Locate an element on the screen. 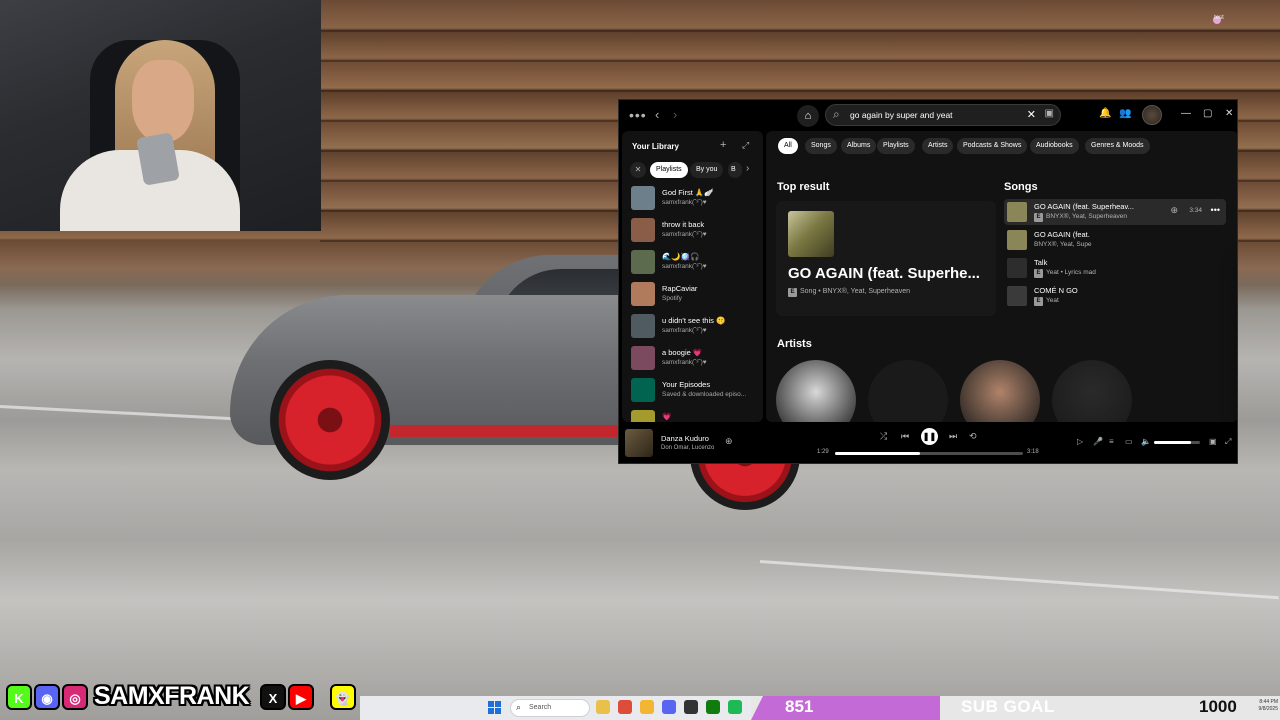 The width and height of the screenshot is (1280, 720). back-icon: ‹ is located at coordinates (657, 114).